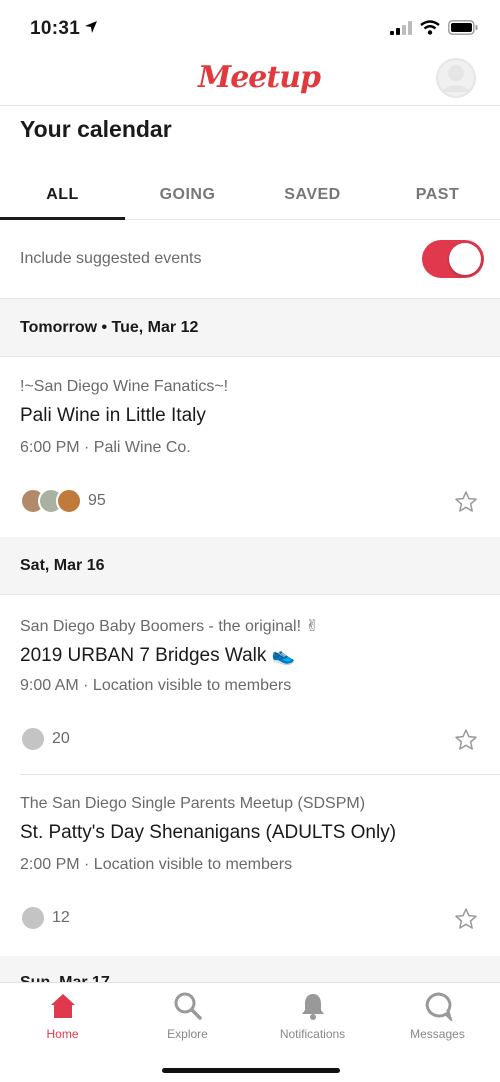  Describe the element at coordinates (157, 655) in the screenshot. I see `event-title: 2019 URBAN 7 Bridges Walk 👟` at that location.